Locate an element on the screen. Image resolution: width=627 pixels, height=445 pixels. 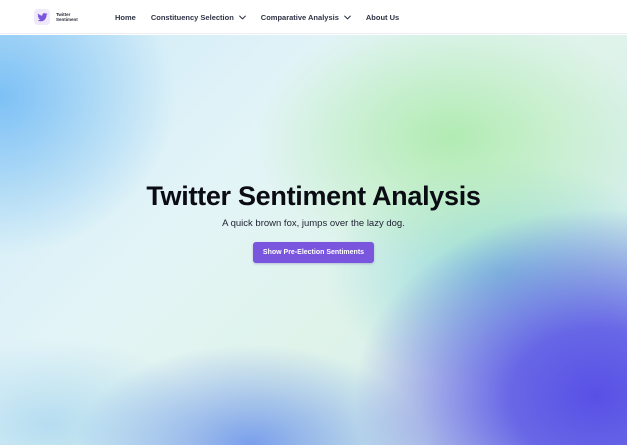
nav-item-label: Home is located at coordinates (125, 17).